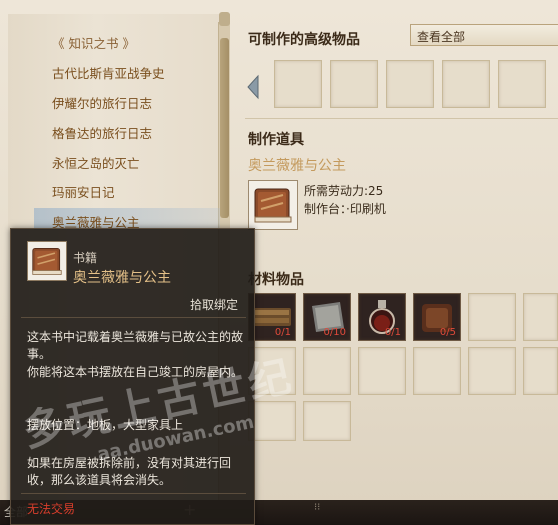  I want to click on dropdown-value: 查看全部, so click(441, 37).